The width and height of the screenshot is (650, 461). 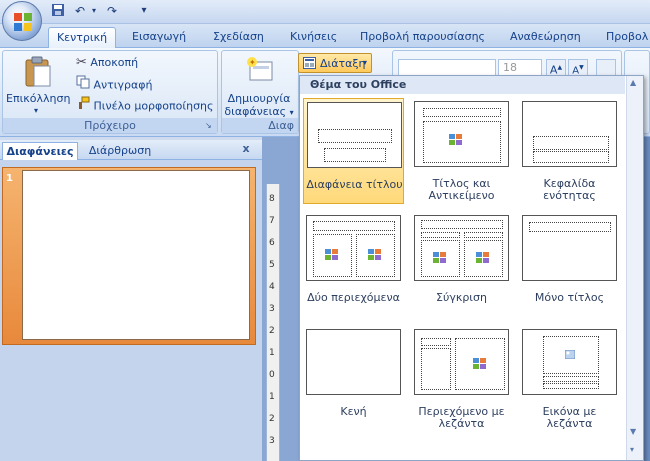 What do you see at coordinates (272, 265) in the screenshot?
I see `ruler-number: 5` at bounding box center [272, 265].